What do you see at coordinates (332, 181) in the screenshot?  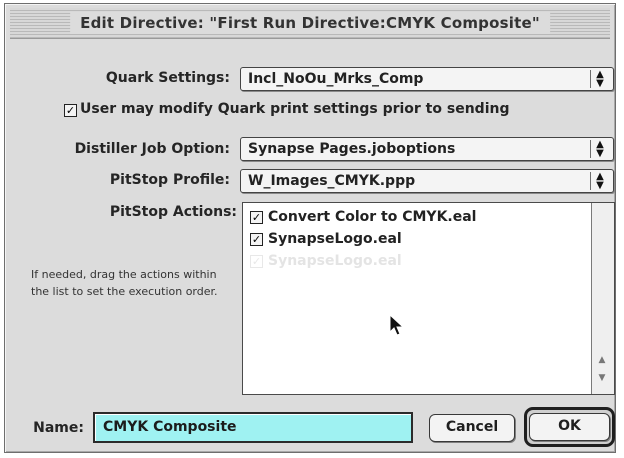 I see `pitstop-profile-value: W_Images_CMYK.ppp` at bounding box center [332, 181].